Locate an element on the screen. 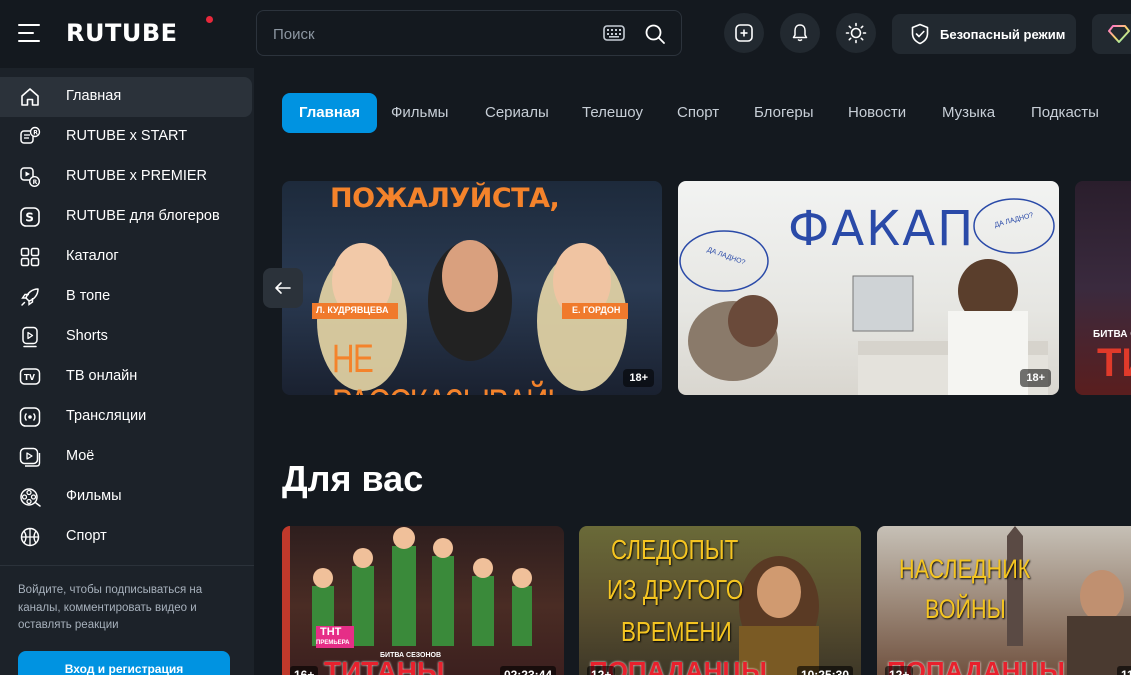 The image size is (1131, 675). svg-text: TV is located at coordinates (29, 377).